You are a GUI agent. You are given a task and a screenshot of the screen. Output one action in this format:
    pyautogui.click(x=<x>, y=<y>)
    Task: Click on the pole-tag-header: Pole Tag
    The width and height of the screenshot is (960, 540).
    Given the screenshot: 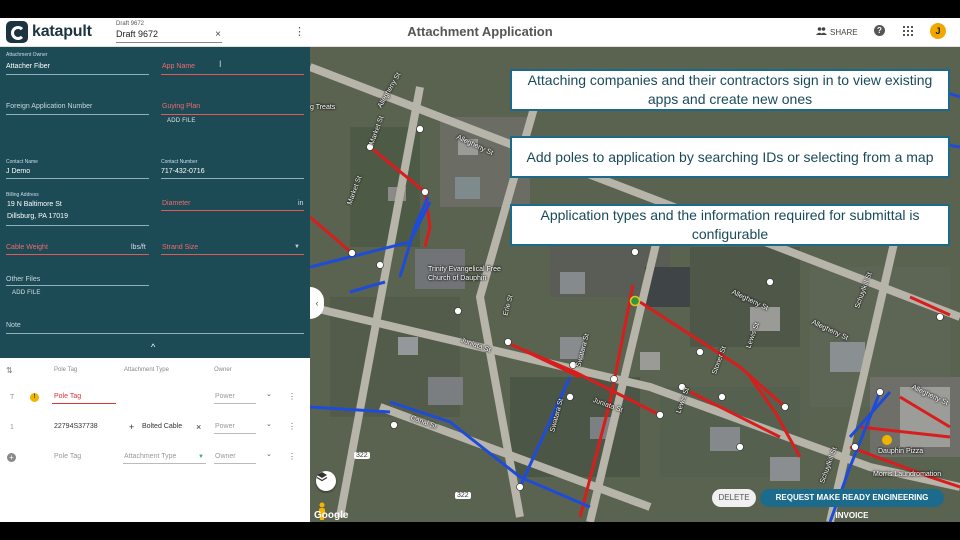 What is the action you would take?
    pyautogui.click(x=65, y=370)
    